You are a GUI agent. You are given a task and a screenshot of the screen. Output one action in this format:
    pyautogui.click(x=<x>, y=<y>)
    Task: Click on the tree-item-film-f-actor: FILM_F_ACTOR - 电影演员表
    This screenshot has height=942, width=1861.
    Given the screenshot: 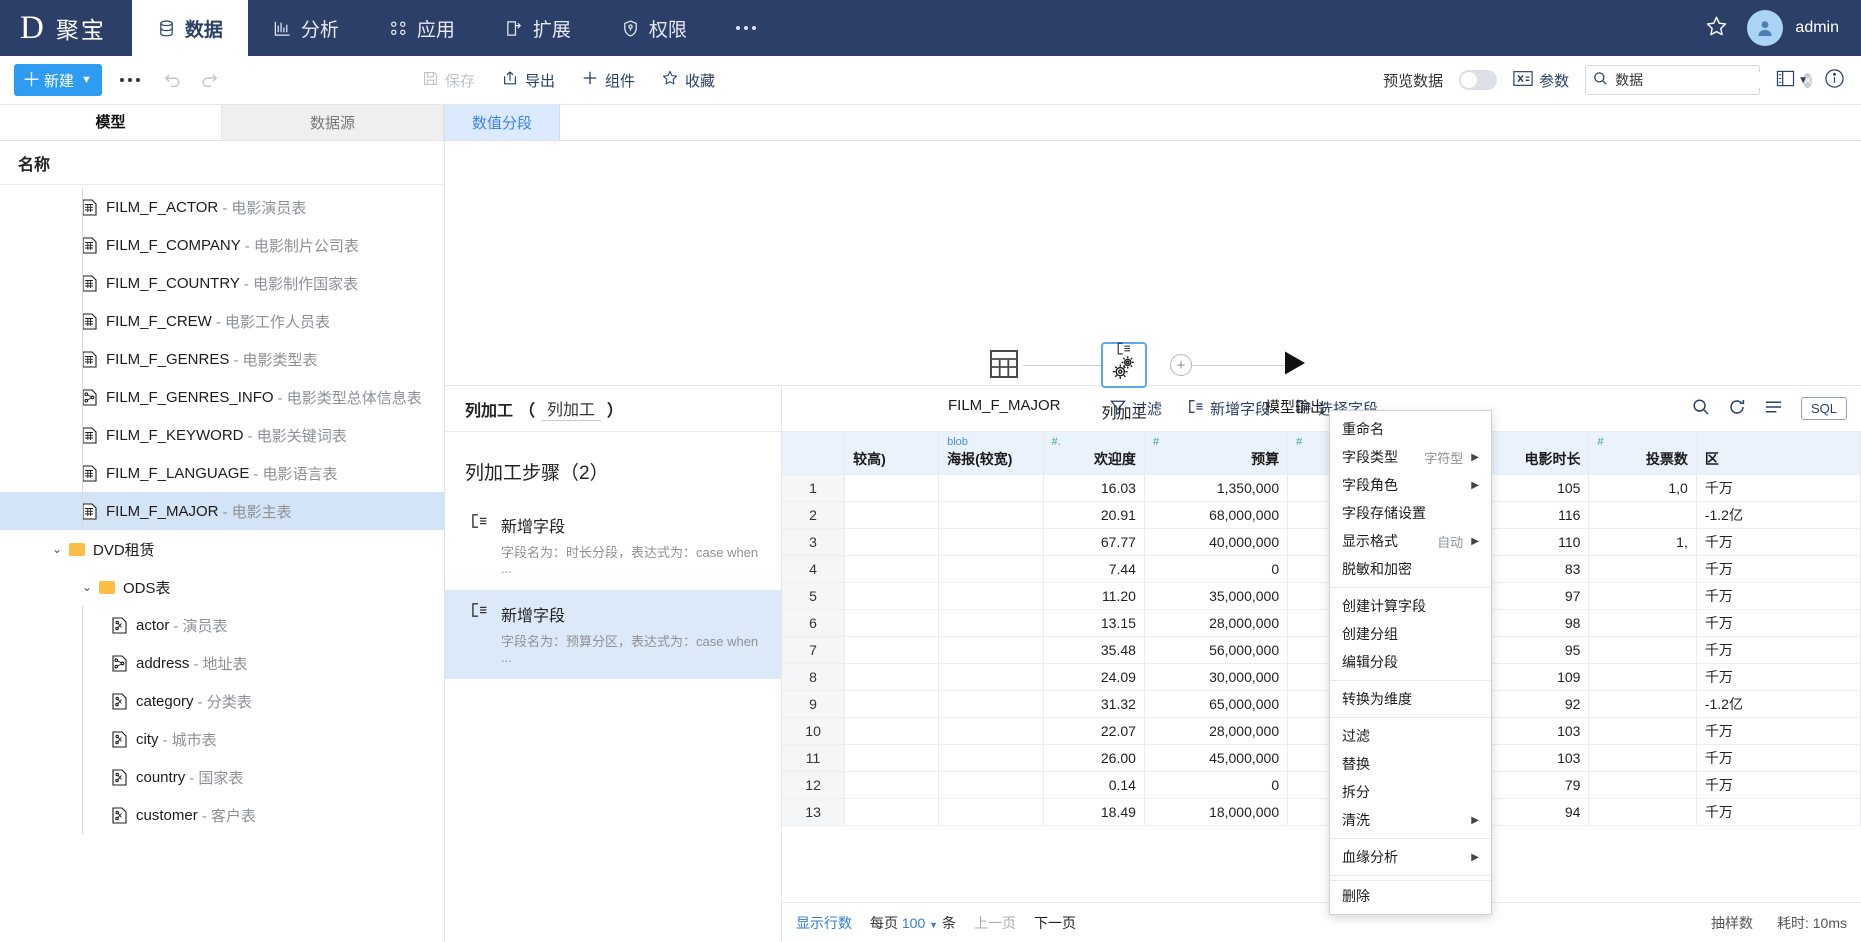 What is the action you would take?
    pyautogui.click(x=222, y=207)
    